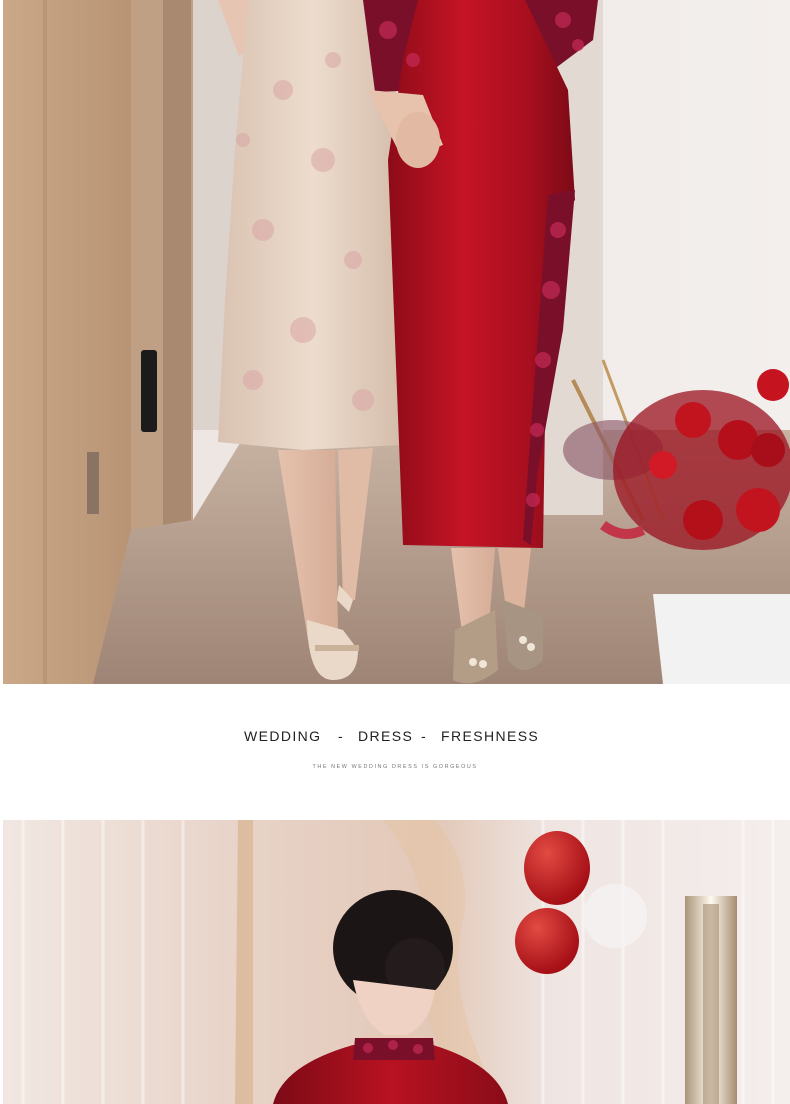  Describe the element at coordinates (283, 736) in the screenshot. I see `caption-word-wedding: WEDDING` at that location.